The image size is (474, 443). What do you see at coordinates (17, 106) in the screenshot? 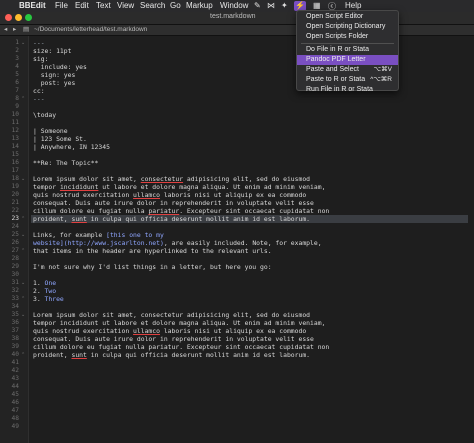
I see `line-number: 9` at bounding box center [17, 106].